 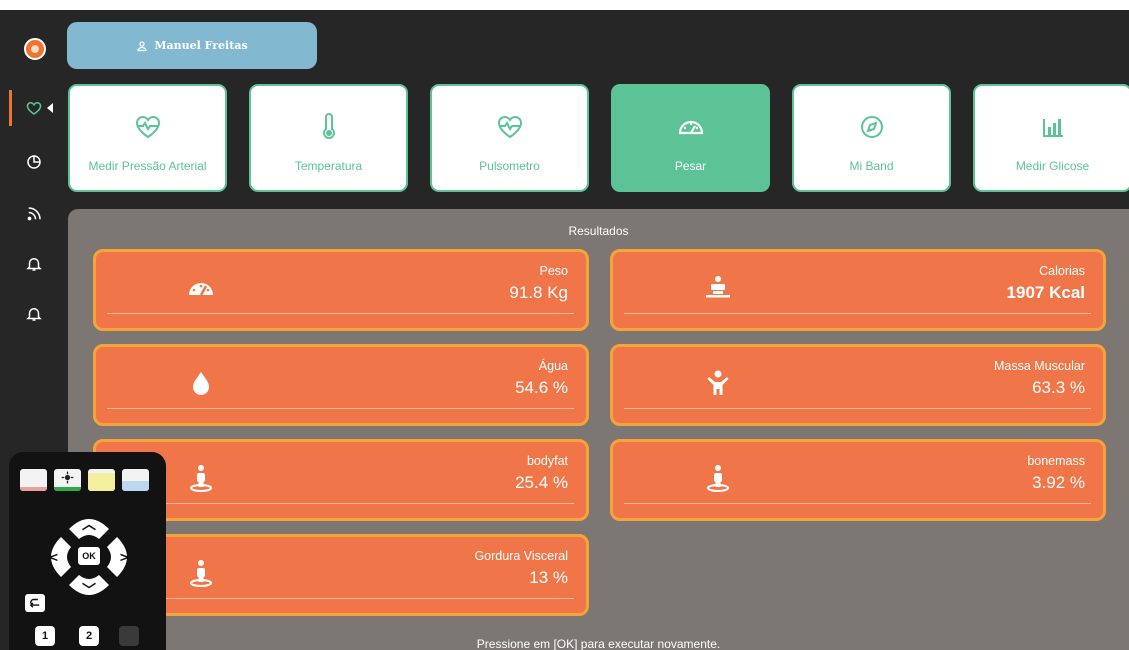 I want to click on blue-button, so click(x=135, y=480).